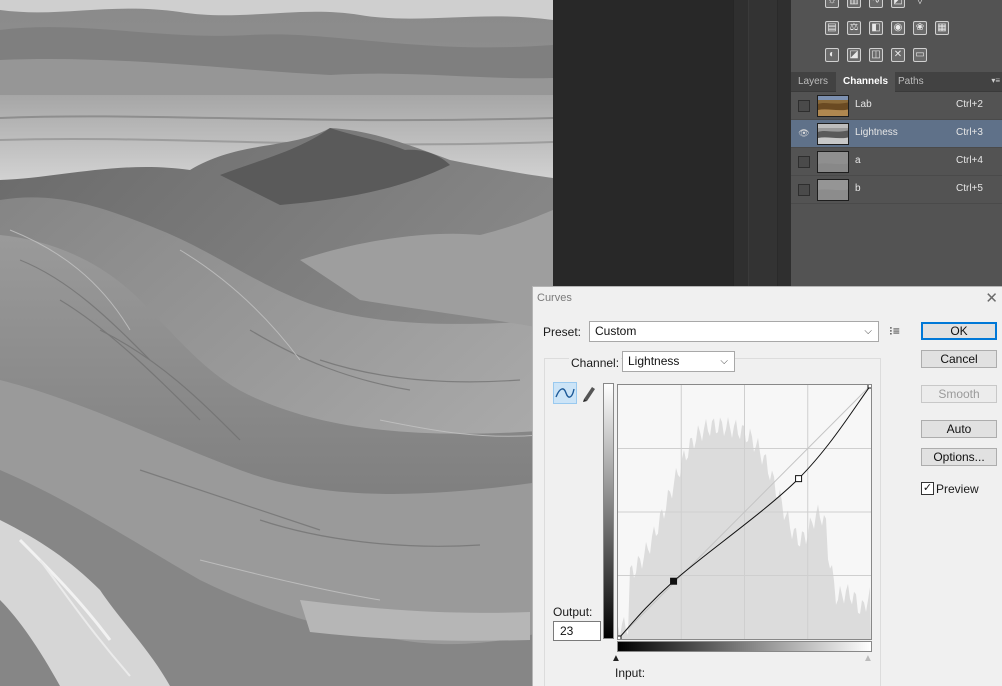 The height and width of the screenshot is (686, 1002). I want to click on curves-graph, so click(744, 512).